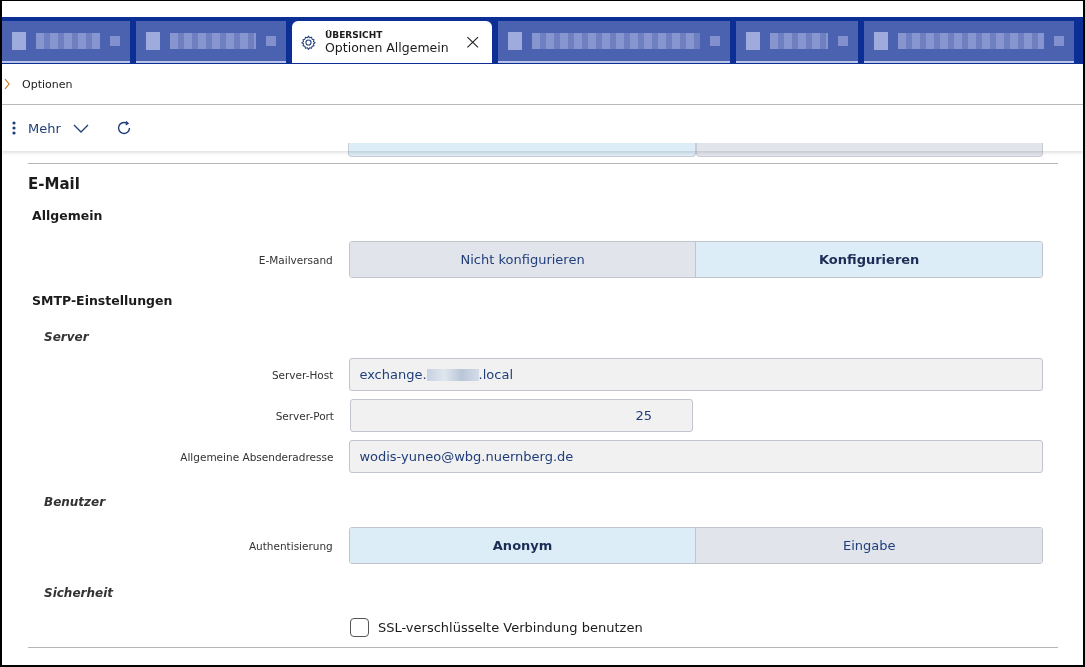 This screenshot has height=667, width=1085. I want to click on close-button: ×, so click(472, 42).